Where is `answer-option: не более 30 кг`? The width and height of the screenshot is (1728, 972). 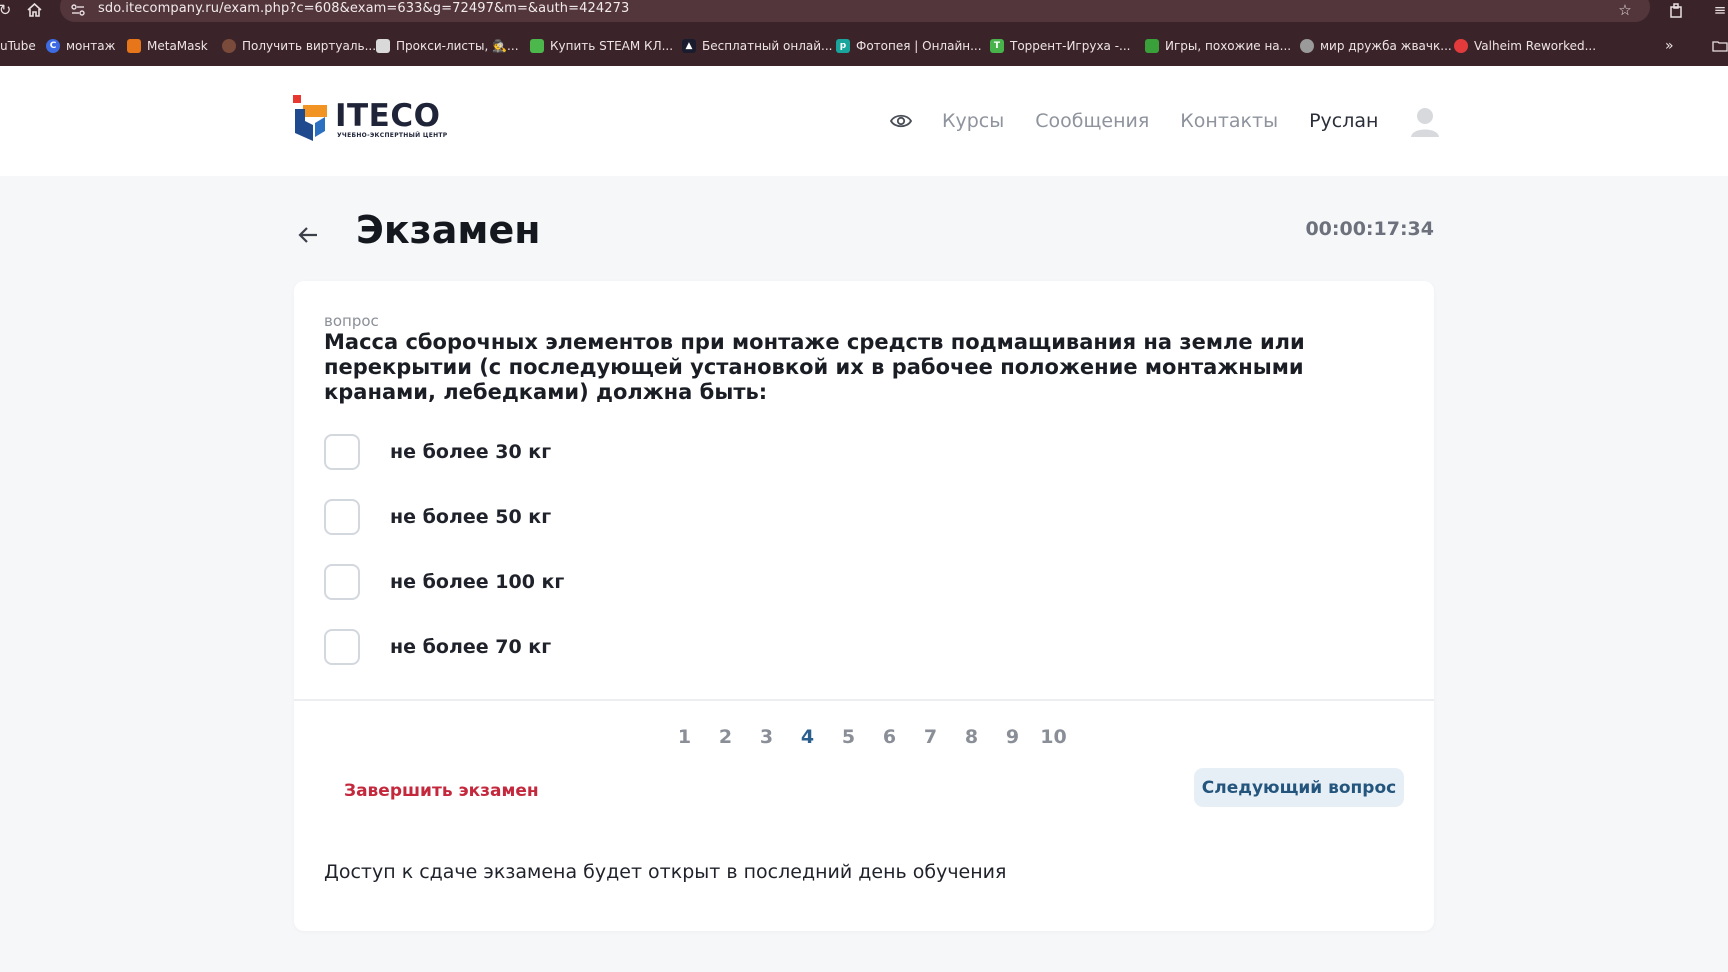
answer-option: не более 30 кг is located at coordinates (437, 452).